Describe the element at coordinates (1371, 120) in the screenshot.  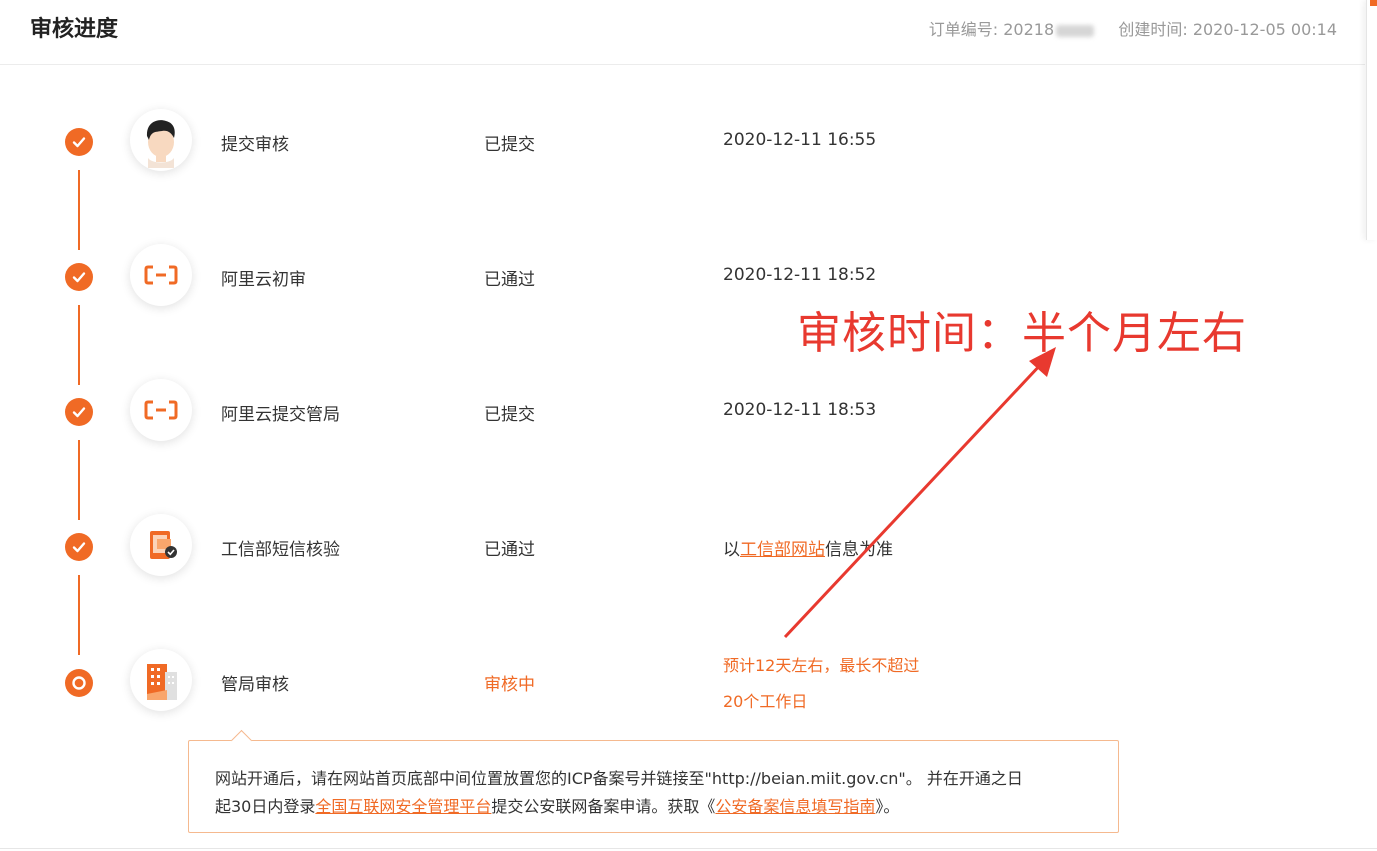
I see `side-panel-edge` at that location.